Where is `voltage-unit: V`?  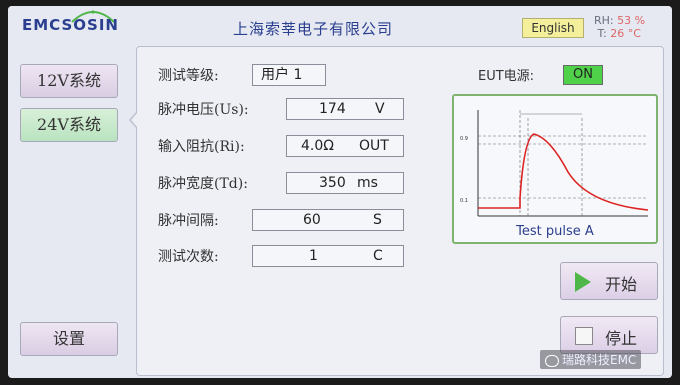
voltage-unit: V is located at coordinates (380, 109).